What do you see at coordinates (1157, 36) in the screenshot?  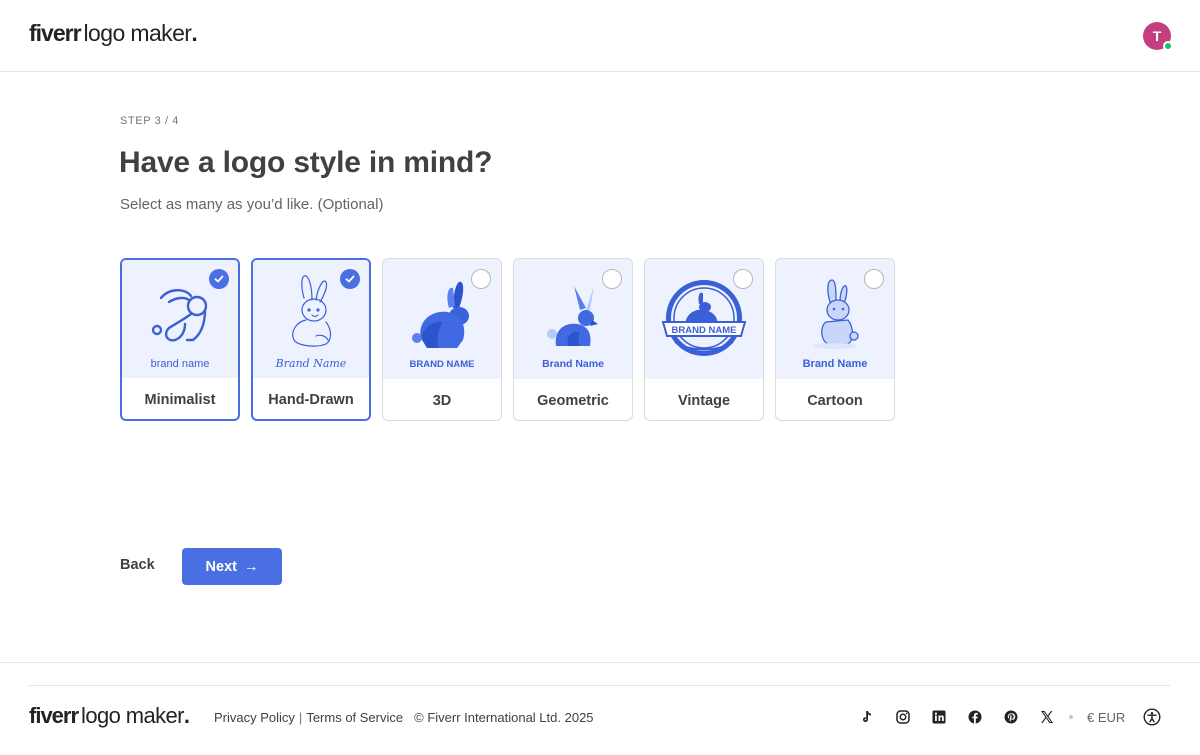 I see `avatar-initial: T` at bounding box center [1157, 36].